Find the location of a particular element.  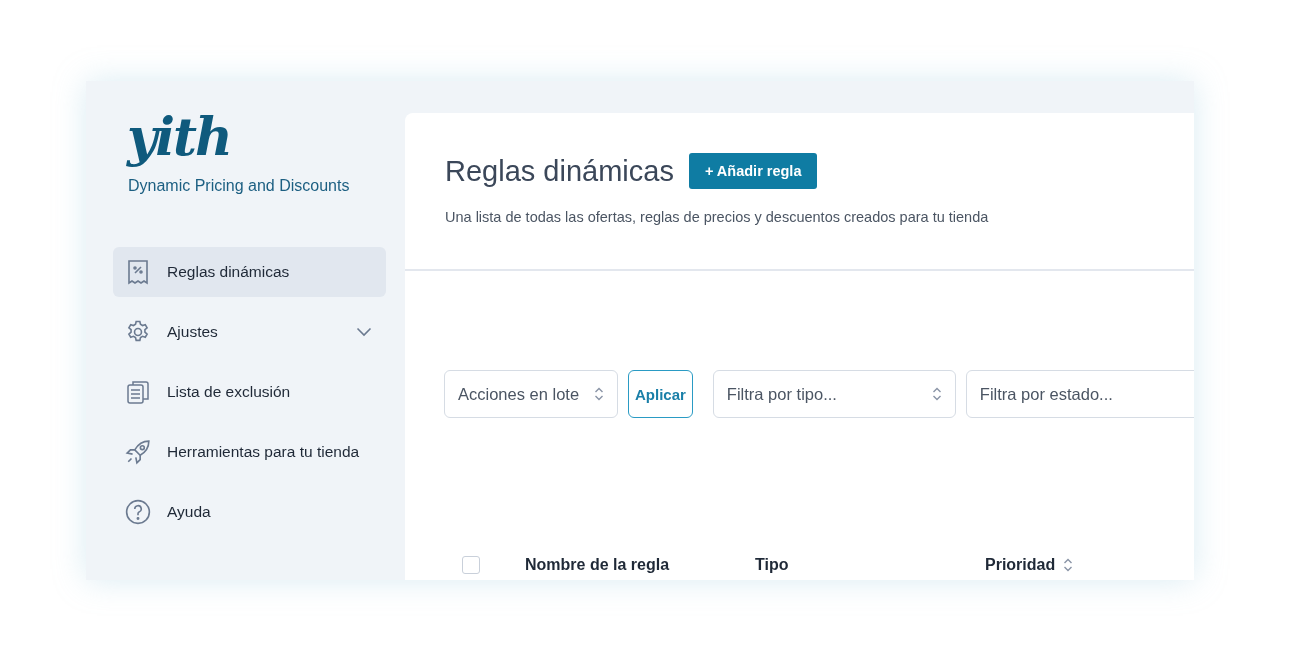

product-name: Dynamic Pricing and Discounts is located at coordinates (239, 186).